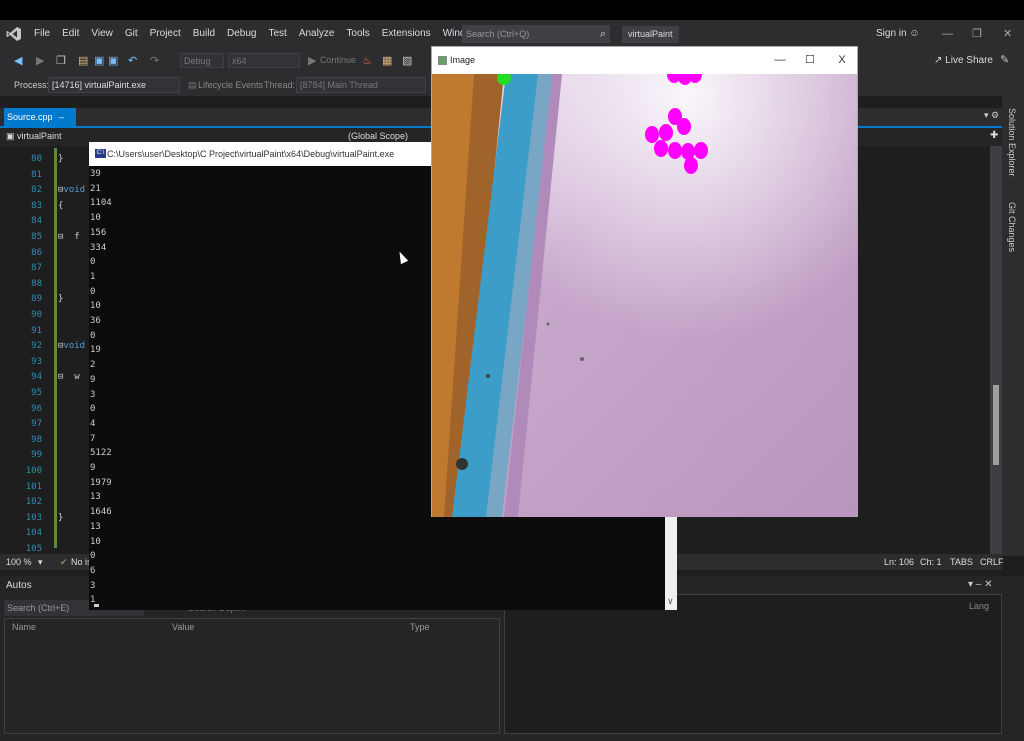 The width and height of the screenshot is (1024, 741). I want to click on panel-controls-icon: ▾ ‒ ✕, so click(980, 584).